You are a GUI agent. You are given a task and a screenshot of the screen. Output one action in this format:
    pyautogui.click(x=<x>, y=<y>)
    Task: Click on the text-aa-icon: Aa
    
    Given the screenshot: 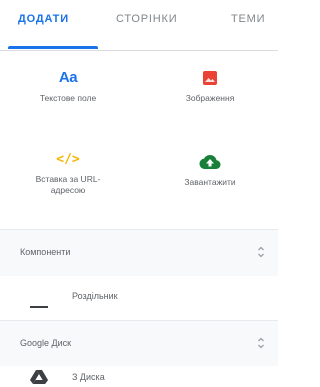 What is the action you would take?
    pyautogui.click(x=68, y=78)
    